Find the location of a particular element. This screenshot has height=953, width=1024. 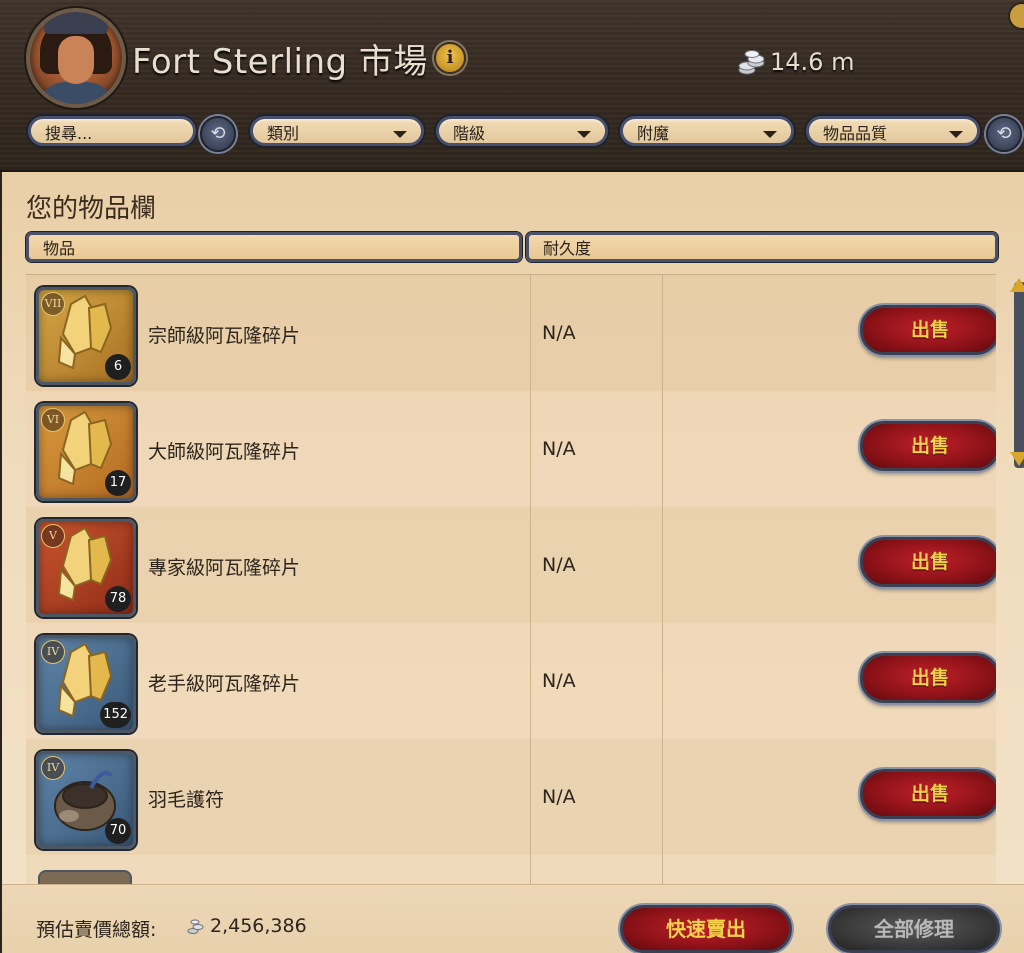

item-name: 宗師級阿瓦隆碎片 is located at coordinates (224, 336).